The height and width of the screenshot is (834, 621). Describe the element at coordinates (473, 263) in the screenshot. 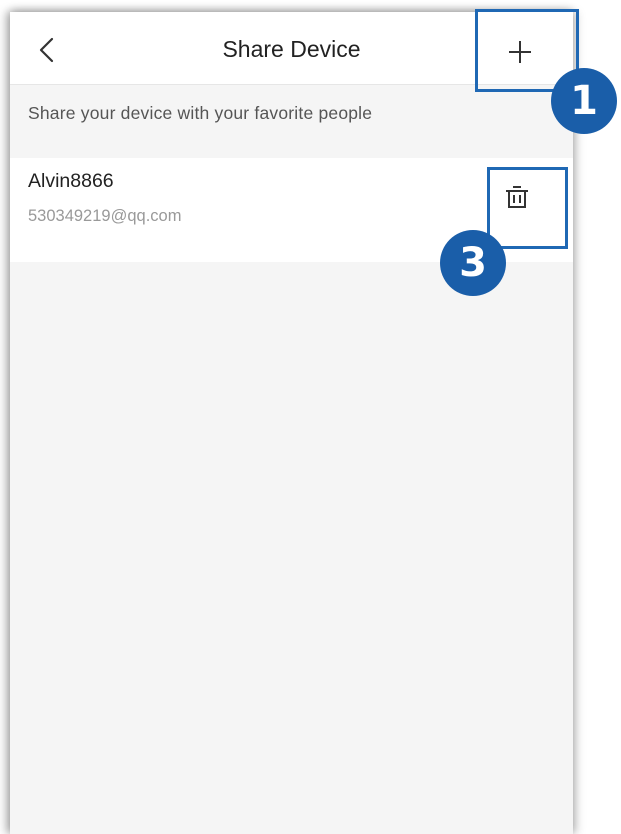

I see `step-badge-3: 3` at that location.